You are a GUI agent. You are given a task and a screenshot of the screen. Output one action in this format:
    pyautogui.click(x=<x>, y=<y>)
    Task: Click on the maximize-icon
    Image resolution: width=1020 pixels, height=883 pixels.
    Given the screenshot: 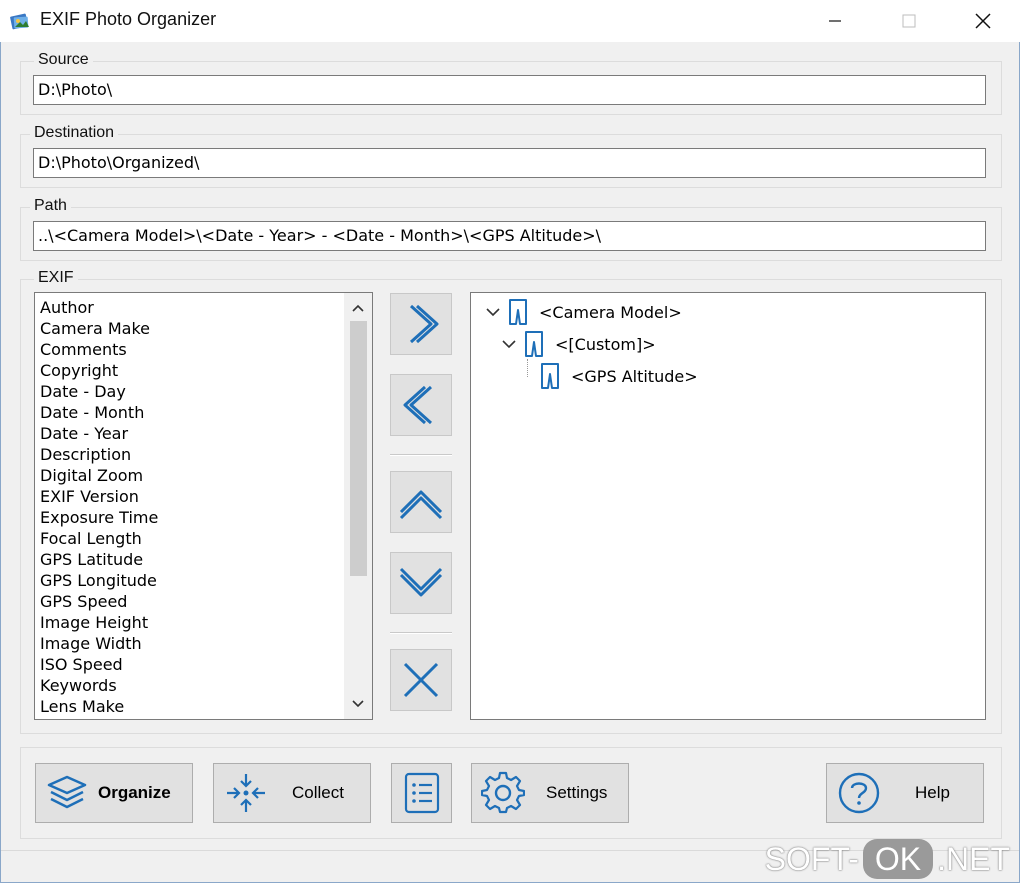 What is the action you would take?
    pyautogui.click(x=909, y=21)
    